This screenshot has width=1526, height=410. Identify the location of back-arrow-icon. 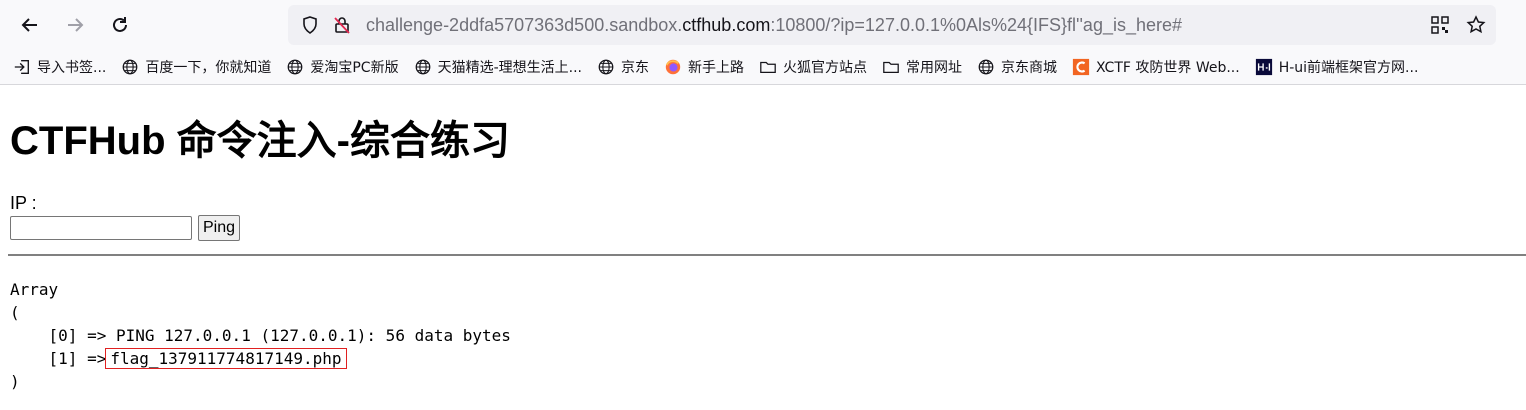
(29, 25).